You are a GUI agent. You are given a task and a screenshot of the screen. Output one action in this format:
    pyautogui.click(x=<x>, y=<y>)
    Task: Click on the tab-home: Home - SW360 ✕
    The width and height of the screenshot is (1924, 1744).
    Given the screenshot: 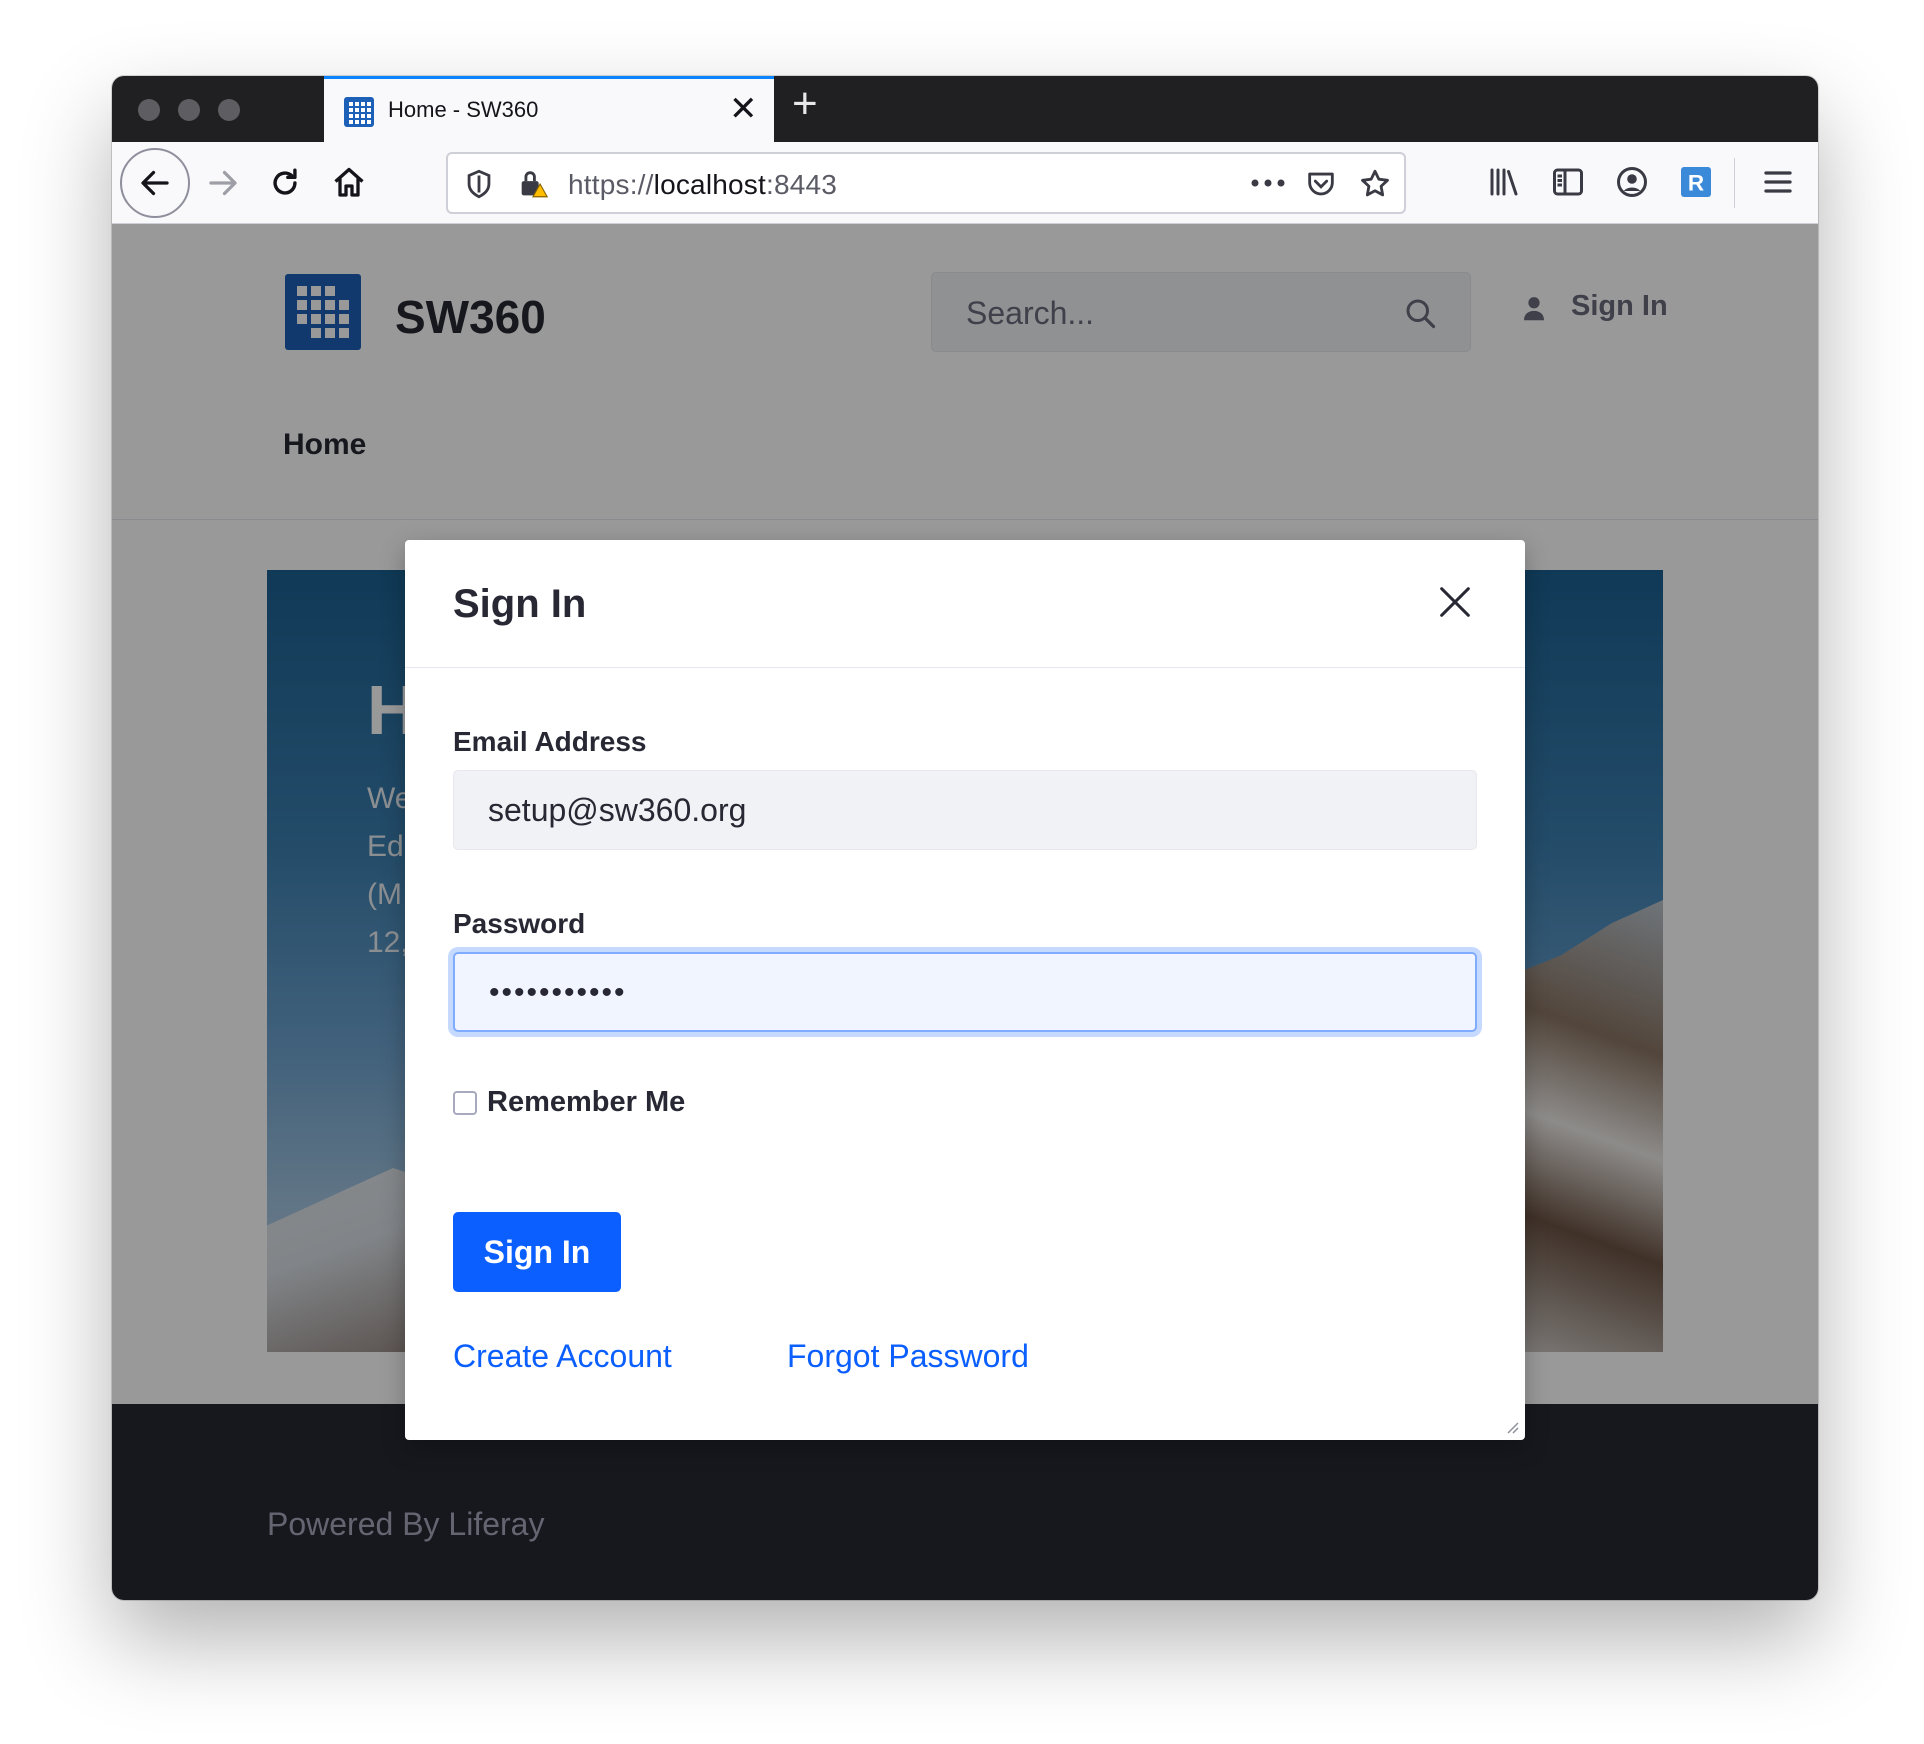 What is the action you would take?
    pyautogui.click(x=549, y=109)
    